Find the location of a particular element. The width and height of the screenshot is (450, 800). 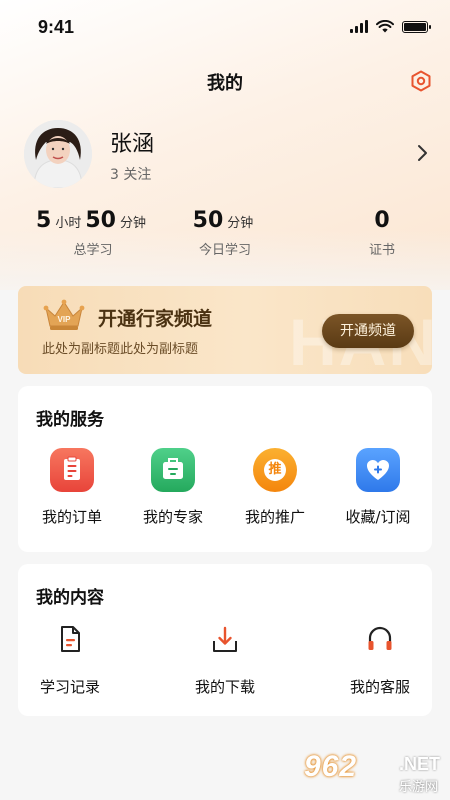

stat-hours-unit: 小时 is located at coordinates (68, 223).